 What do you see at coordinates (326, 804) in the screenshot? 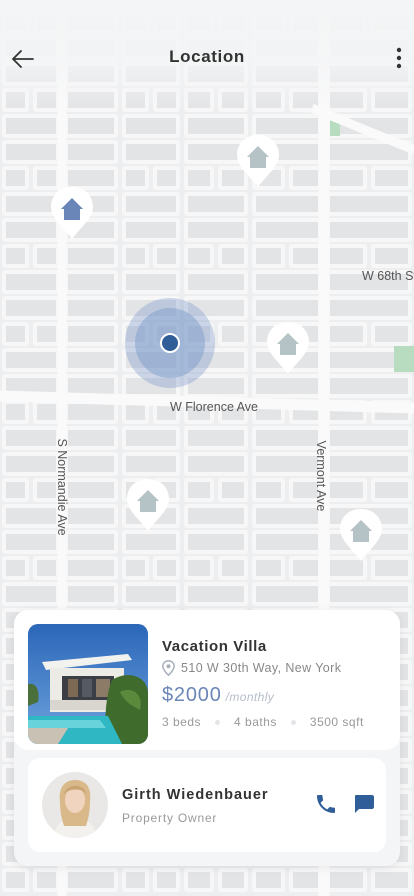
I see `phone-icon` at bounding box center [326, 804].